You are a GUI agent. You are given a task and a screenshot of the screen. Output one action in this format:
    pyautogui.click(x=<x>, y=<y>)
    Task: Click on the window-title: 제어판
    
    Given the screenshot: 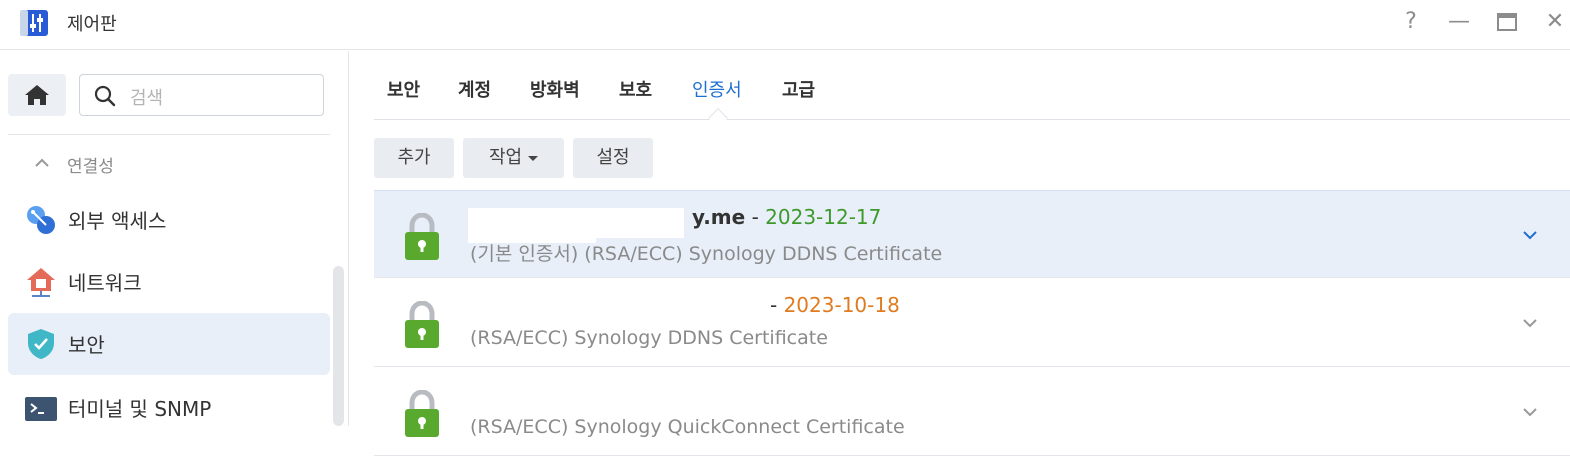 What is the action you would take?
    pyautogui.click(x=92, y=24)
    